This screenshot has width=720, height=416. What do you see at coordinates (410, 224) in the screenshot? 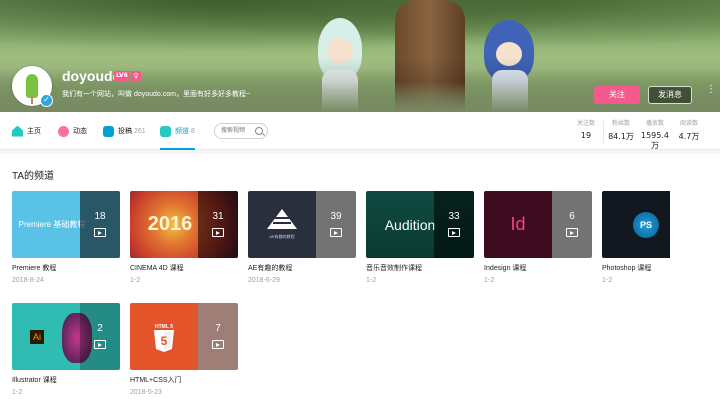
I see `channel-art-text: Audition` at bounding box center [410, 224].